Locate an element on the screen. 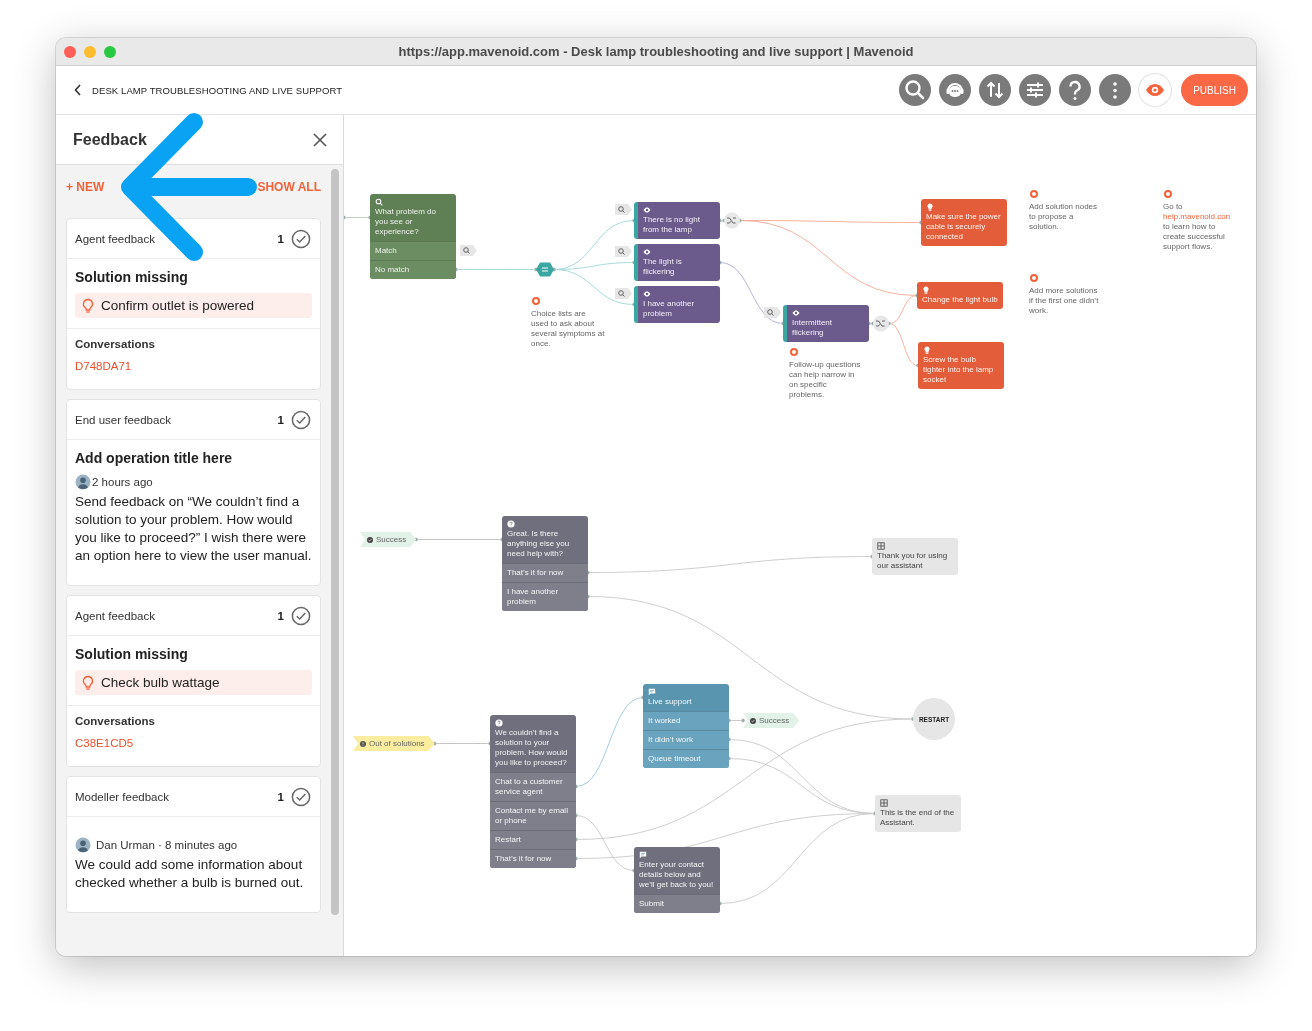 Image resolution: width=1312 pixels, height=1031 pixels. node-title: We couldn’t find a solution to your problem. How would you like to proceed? is located at coordinates (532, 748).